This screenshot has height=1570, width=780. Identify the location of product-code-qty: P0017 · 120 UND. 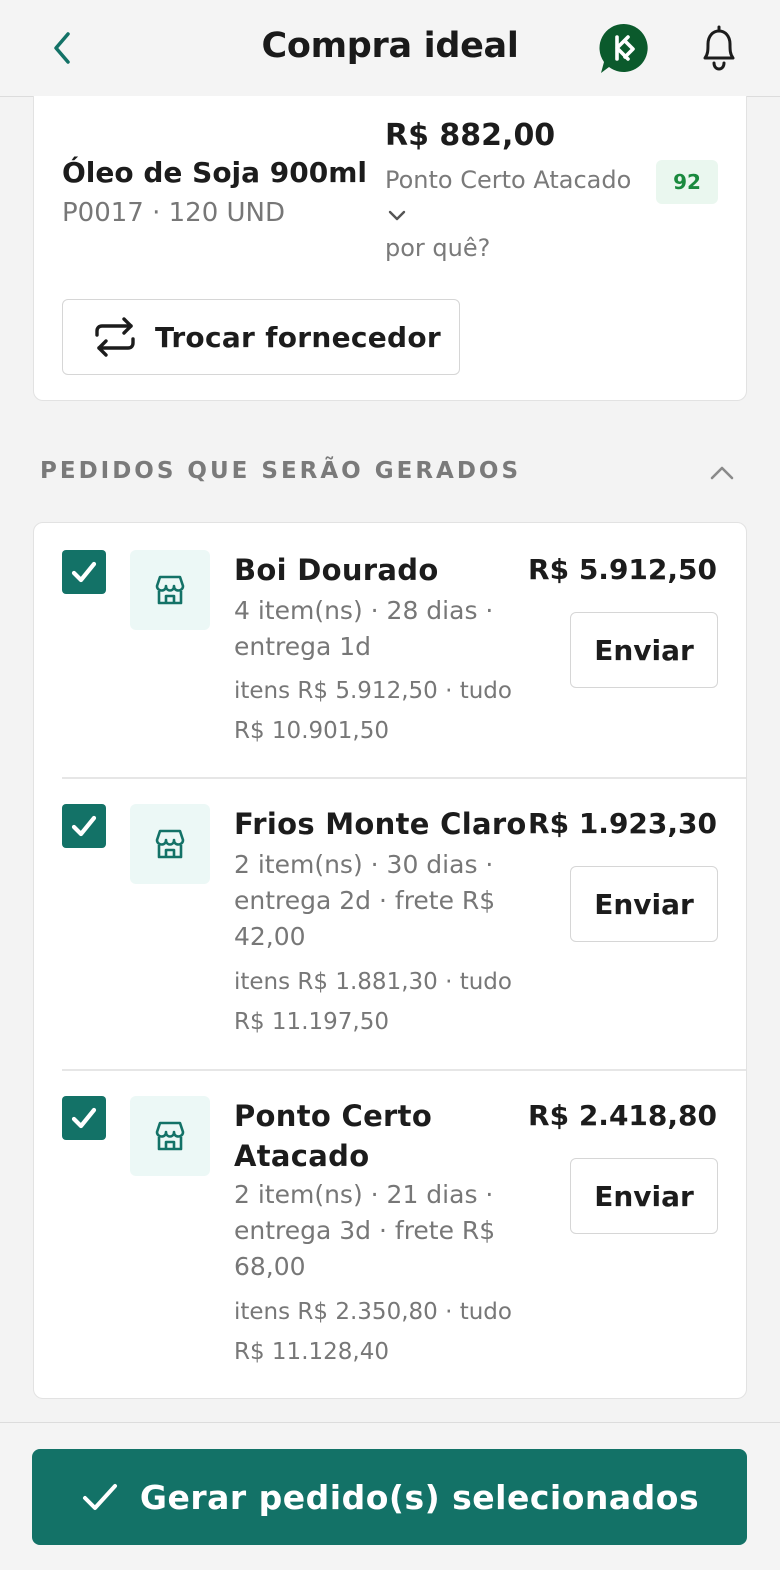
(174, 213).